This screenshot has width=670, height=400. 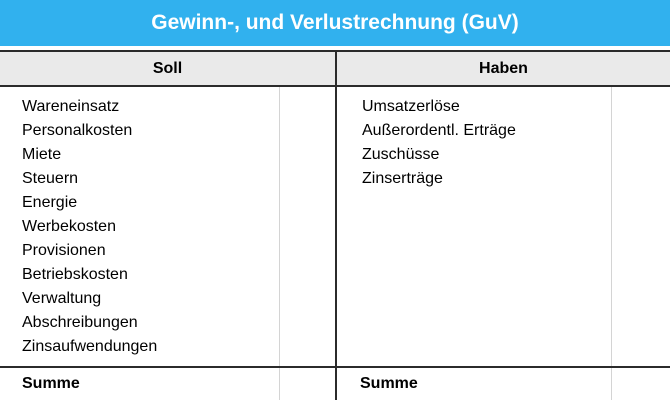 I want to click on soll-item: Verwaltung, so click(x=62, y=298).